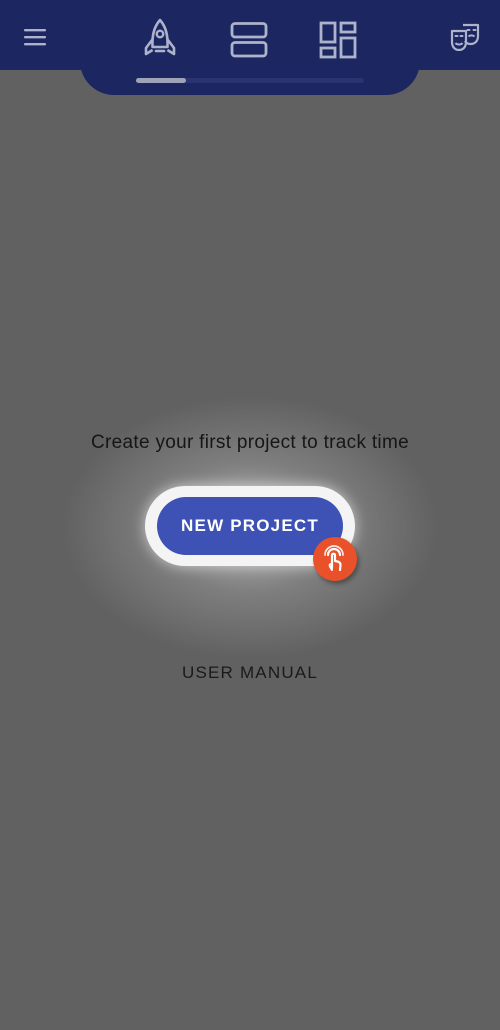 The width and height of the screenshot is (500, 1030). I want to click on rocket-icon, so click(160, 37).